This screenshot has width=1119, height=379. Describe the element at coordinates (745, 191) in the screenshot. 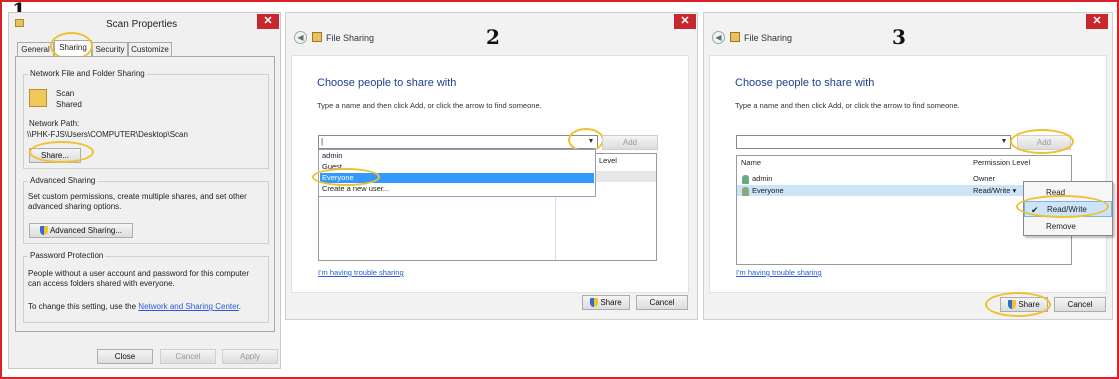

I see `group-icon` at that location.